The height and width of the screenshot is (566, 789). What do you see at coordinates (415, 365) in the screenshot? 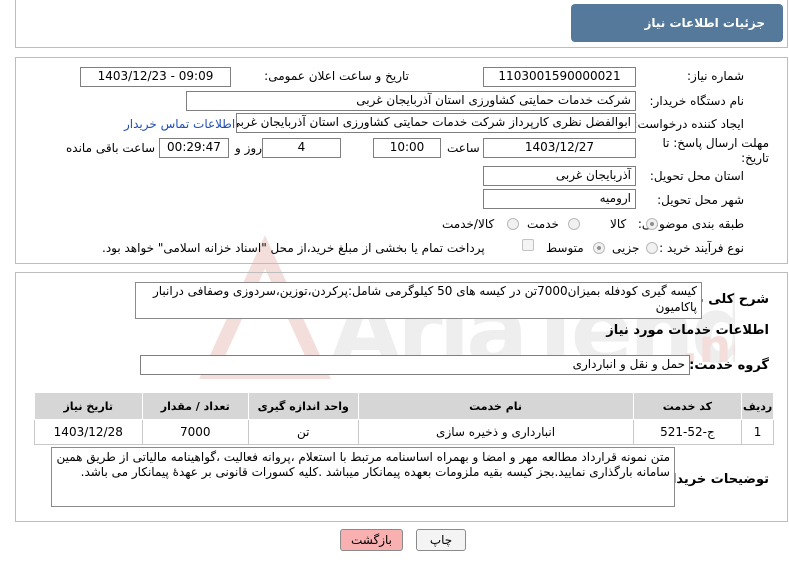
I see `service-group-field: حمل و نقل و انبارداری` at bounding box center [415, 365].